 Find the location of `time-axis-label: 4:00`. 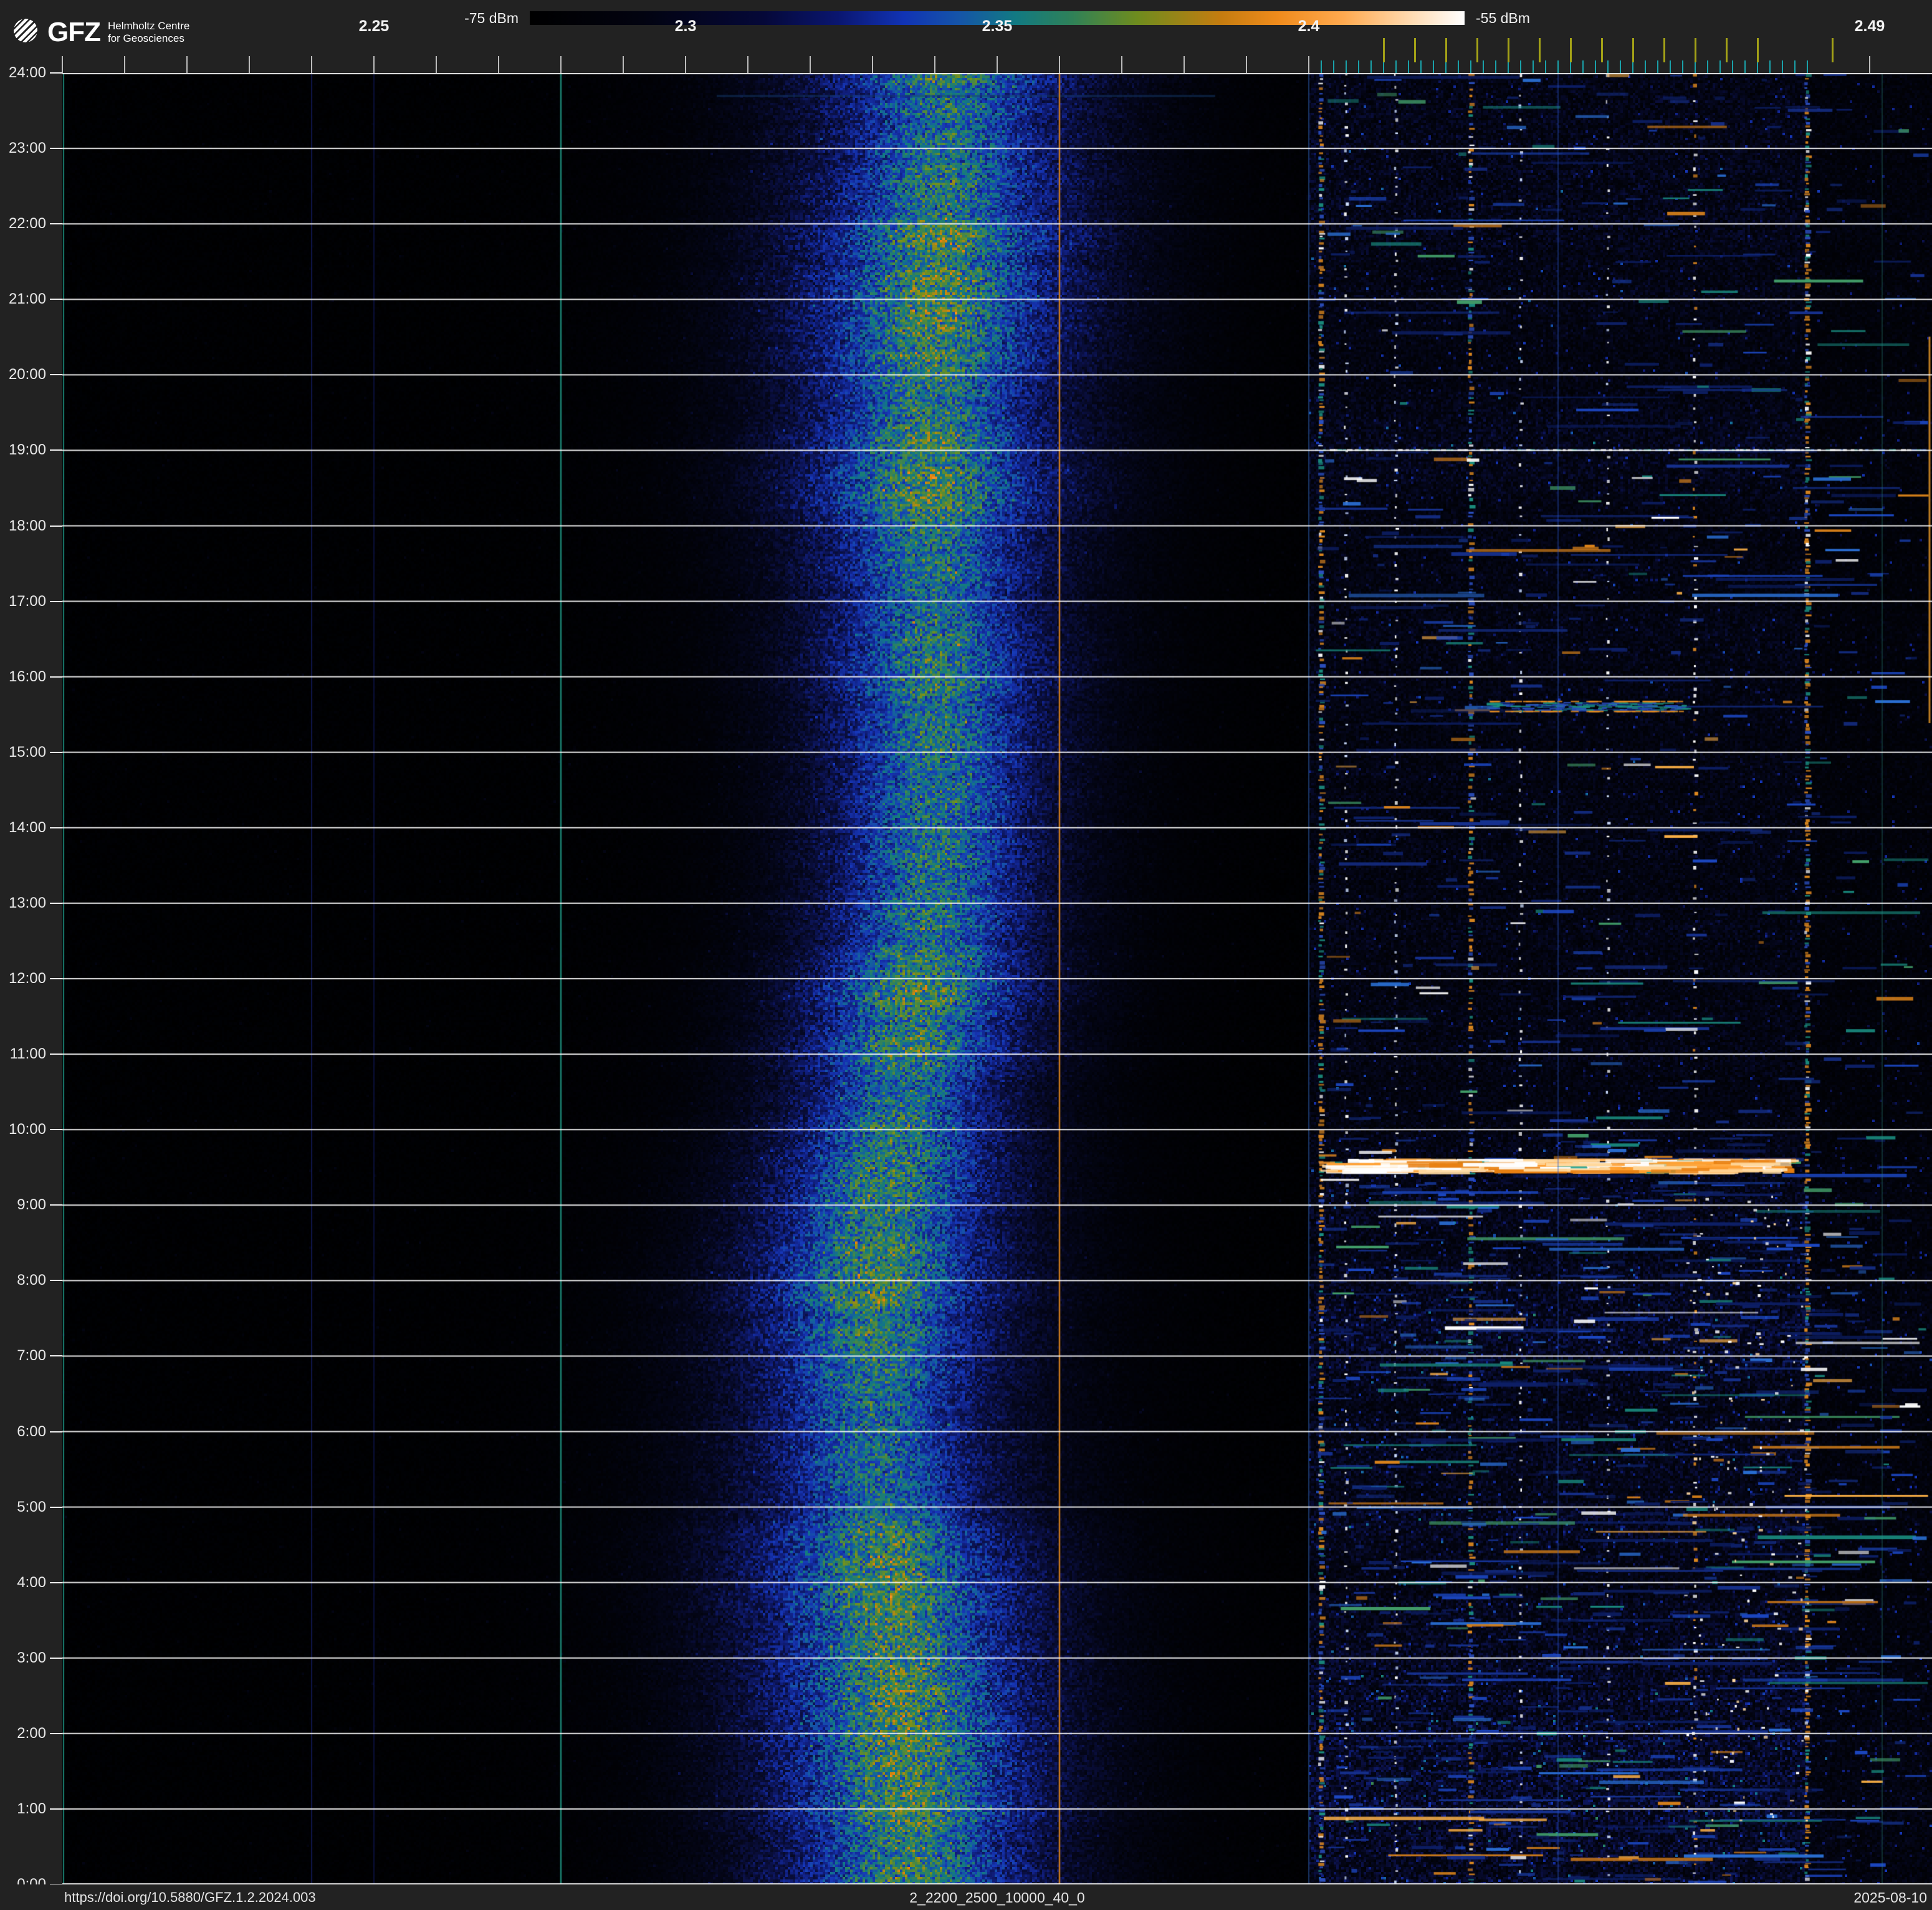

time-axis-label: 4:00 is located at coordinates (31, 1582).